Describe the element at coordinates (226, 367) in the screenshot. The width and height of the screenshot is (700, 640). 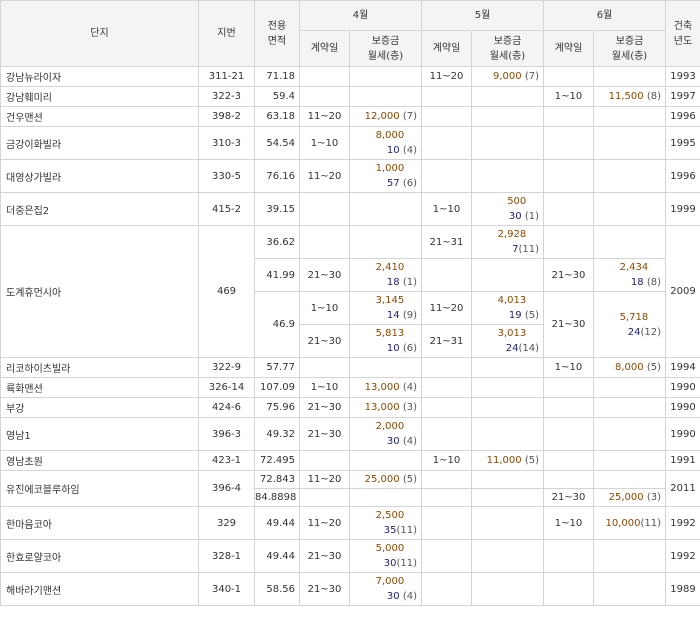
I see `lot-number: 322-9` at that location.